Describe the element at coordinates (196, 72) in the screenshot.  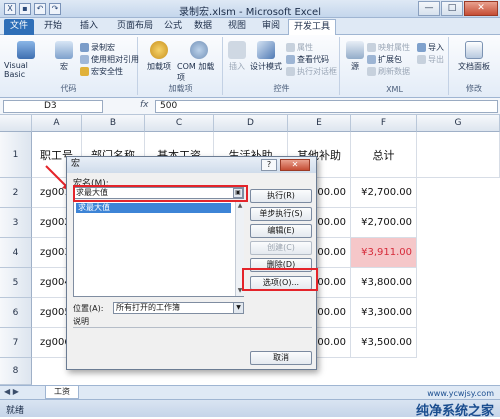
I see `com-addins-label: COM 加载项` at that location.